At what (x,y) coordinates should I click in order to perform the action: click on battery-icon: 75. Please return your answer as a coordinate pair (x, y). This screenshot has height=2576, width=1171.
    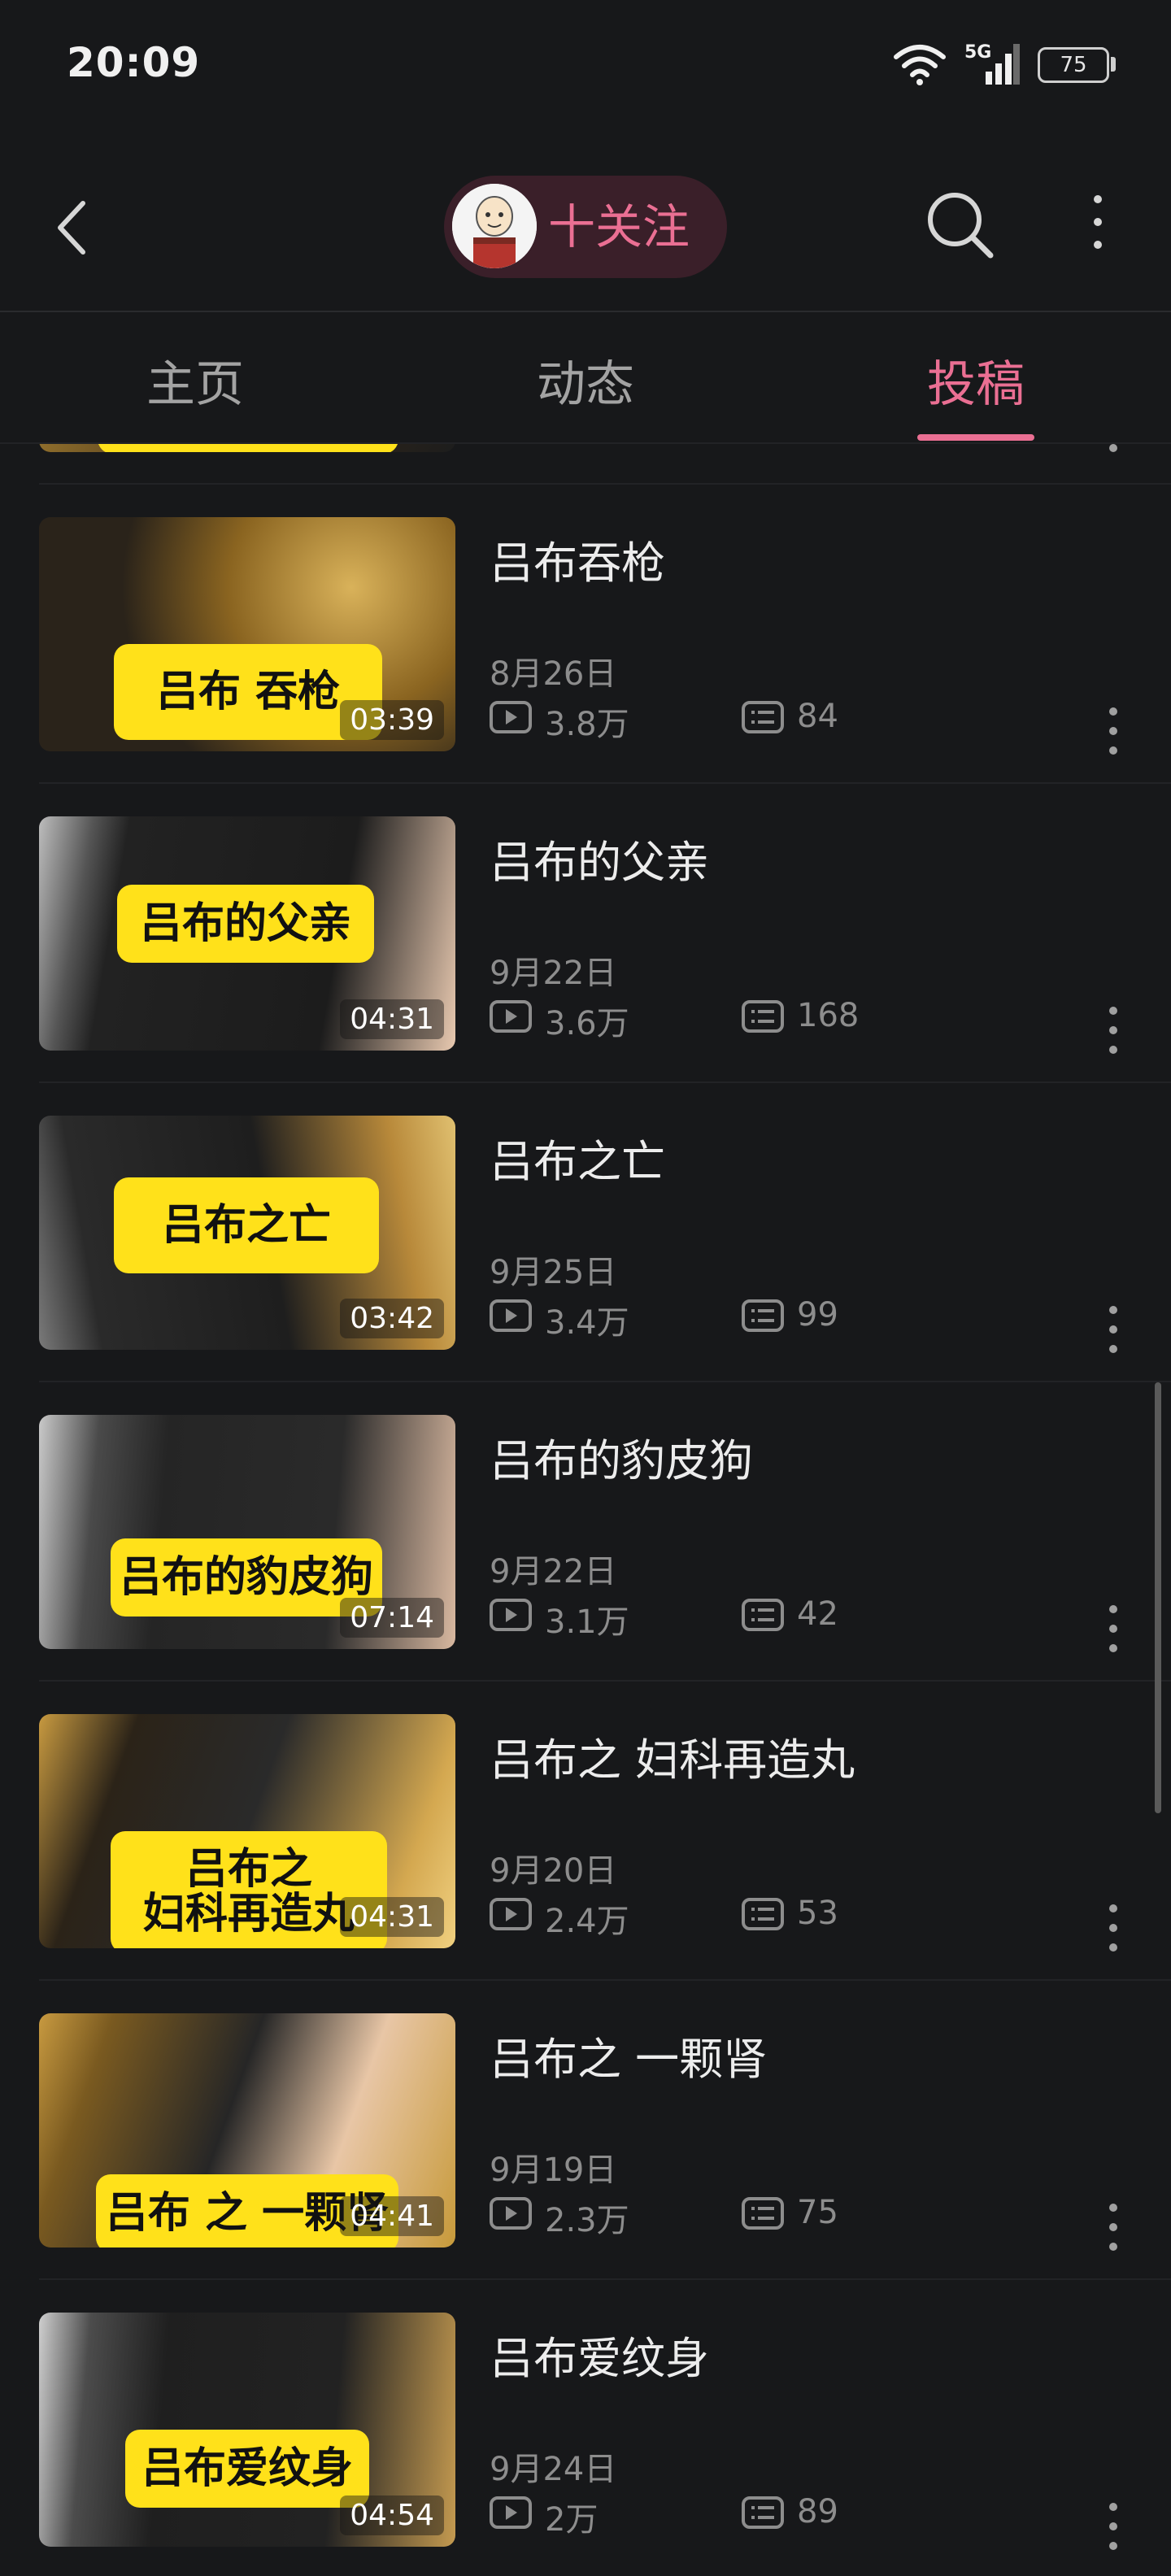
    Looking at the image, I should click on (1073, 65).